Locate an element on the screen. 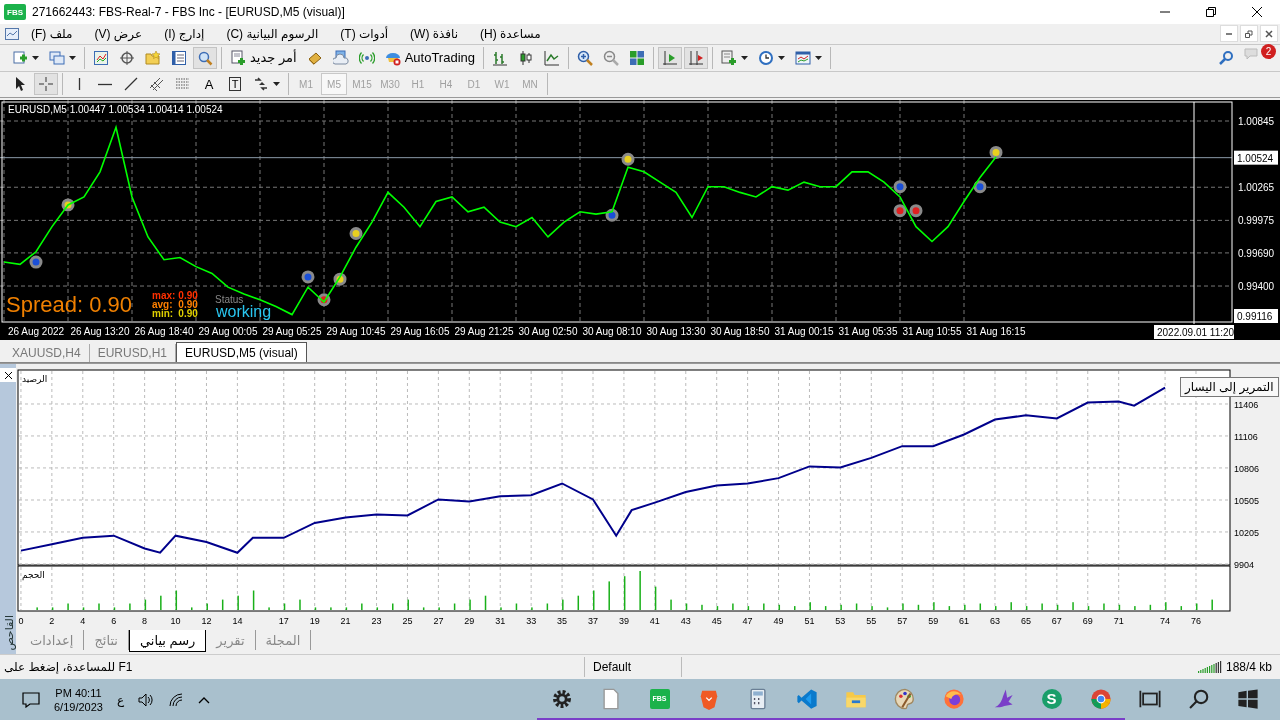 This screenshot has width=1280, height=720. tester-tab: إعدادات is located at coordinates (52, 640).